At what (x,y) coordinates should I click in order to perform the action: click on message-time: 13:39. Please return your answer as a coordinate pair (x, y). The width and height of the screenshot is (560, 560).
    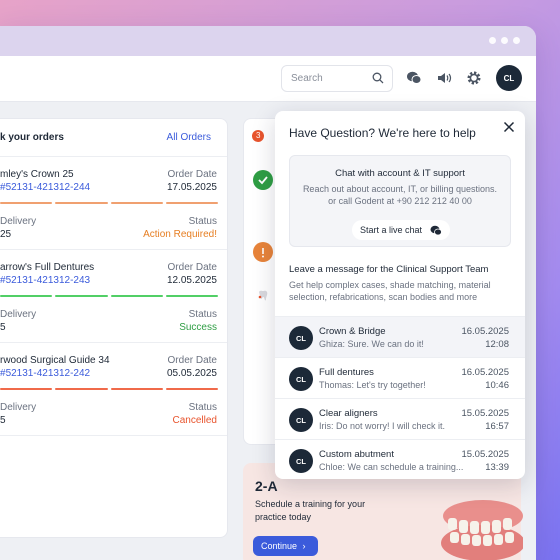
    Looking at the image, I should click on (497, 467).